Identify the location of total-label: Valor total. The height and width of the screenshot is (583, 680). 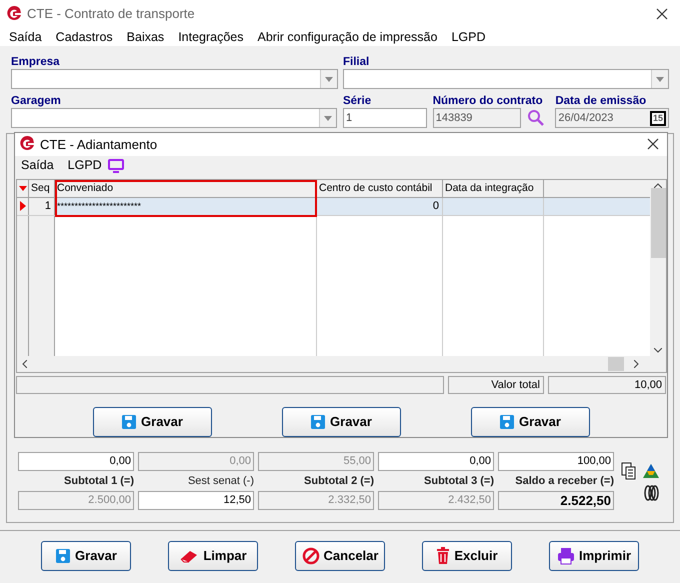
(496, 385).